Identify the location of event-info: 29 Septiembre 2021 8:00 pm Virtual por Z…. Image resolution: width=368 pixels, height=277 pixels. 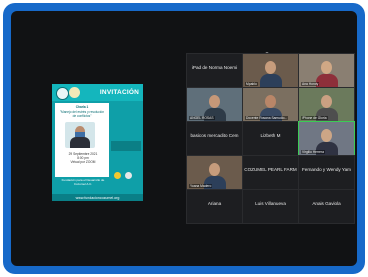
(83, 158).